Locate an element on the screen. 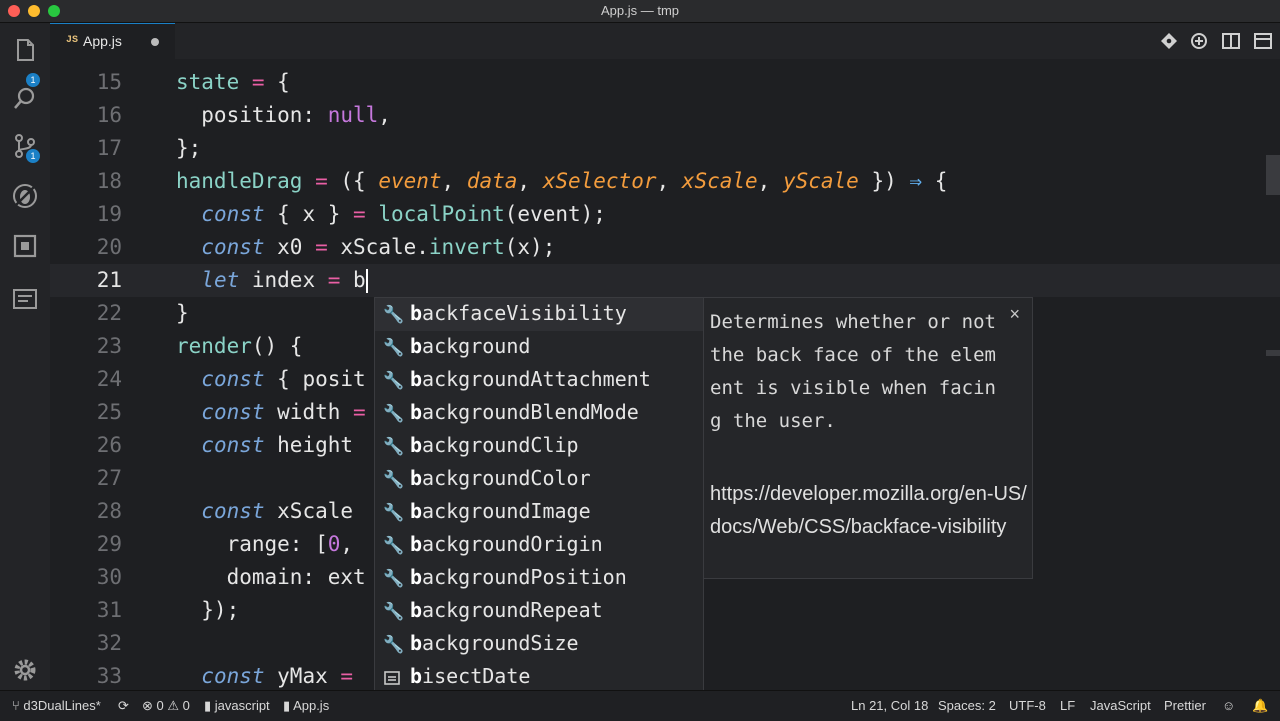 Image resolution: width=1280 pixels, height=721 pixels. suggestion-item: 🔧 backgroundImage is located at coordinates (539, 512).